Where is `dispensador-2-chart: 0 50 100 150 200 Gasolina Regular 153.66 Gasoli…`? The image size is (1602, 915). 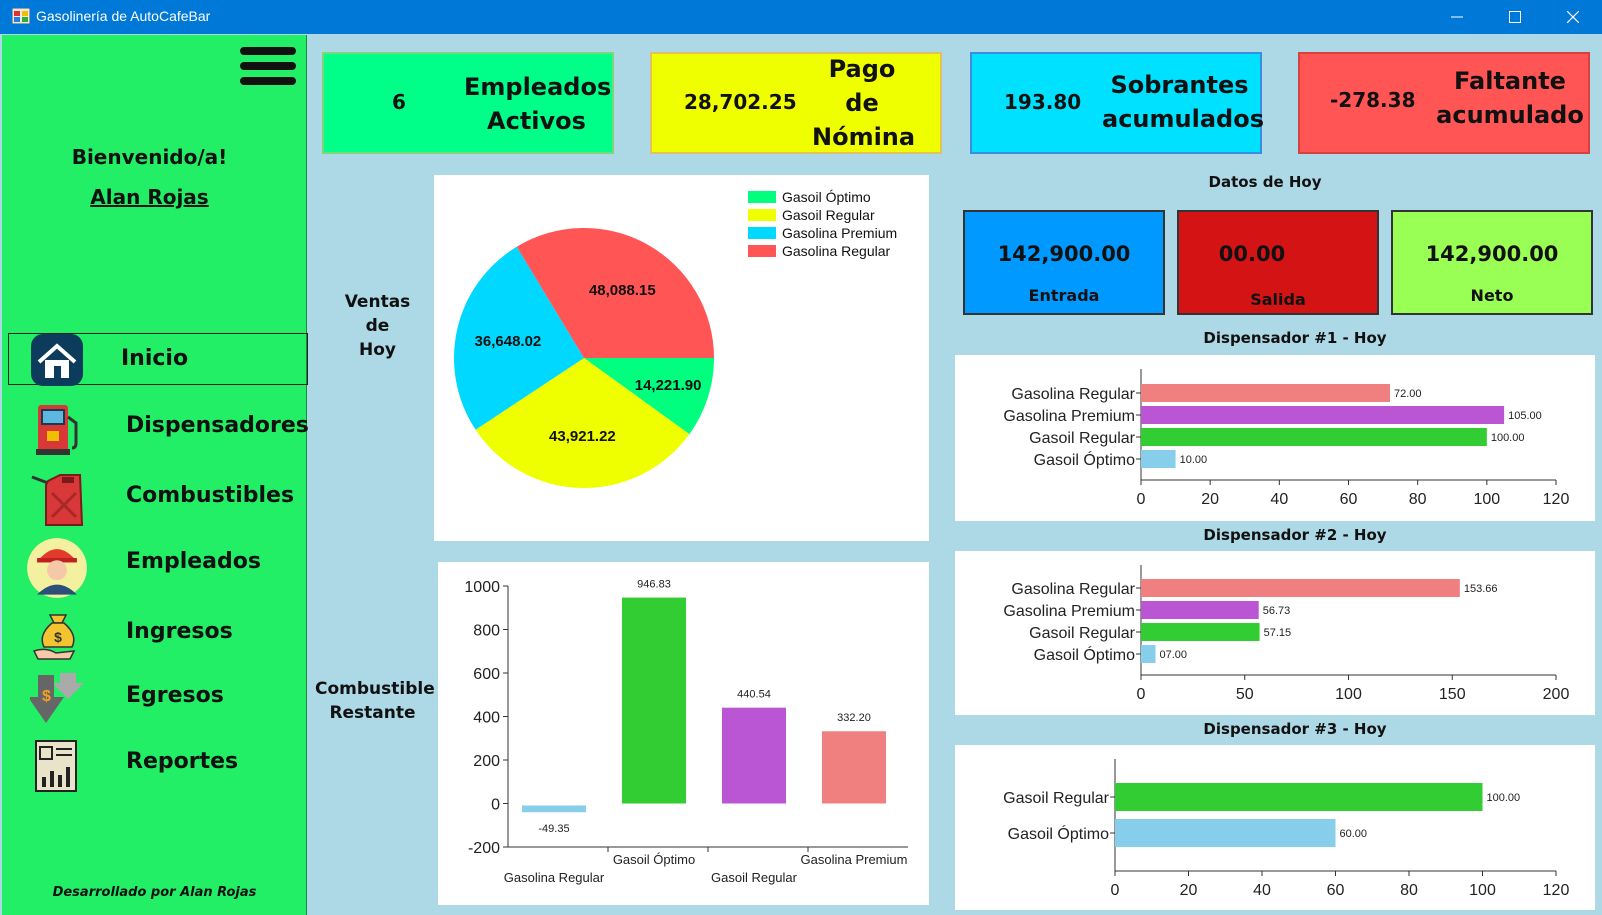
dispensador-2-chart: 0 50 100 150 200 Gasolina Regular 153.66 Gasoli… is located at coordinates (1286, 634).